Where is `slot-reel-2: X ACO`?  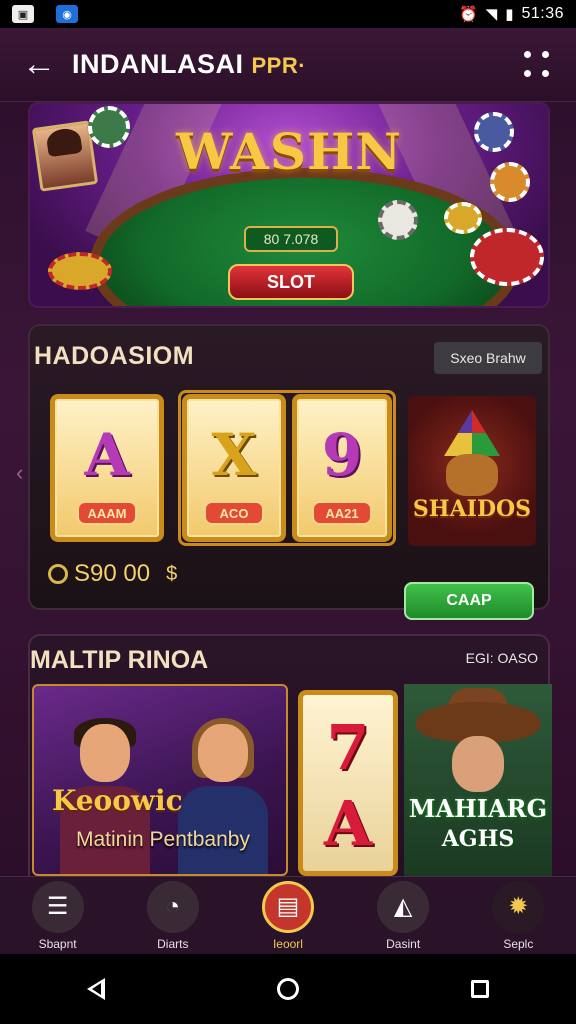 slot-reel-2: X ACO is located at coordinates (234, 468).